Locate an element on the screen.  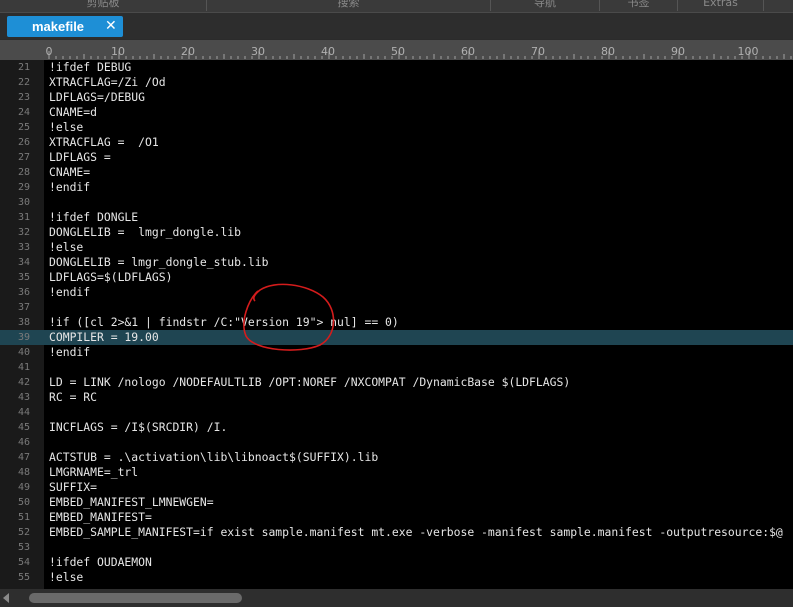
code-line: 37 is located at coordinates (396, 307).